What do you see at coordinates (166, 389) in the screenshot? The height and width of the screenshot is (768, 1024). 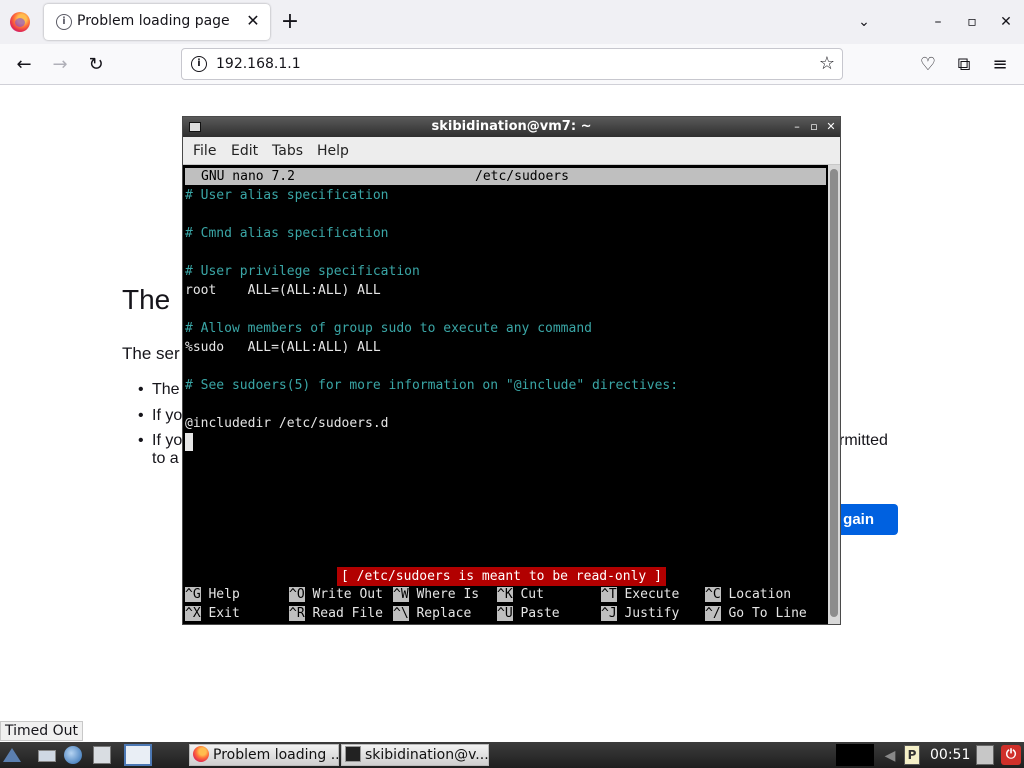 I see `bullet-text: The` at bounding box center [166, 389].